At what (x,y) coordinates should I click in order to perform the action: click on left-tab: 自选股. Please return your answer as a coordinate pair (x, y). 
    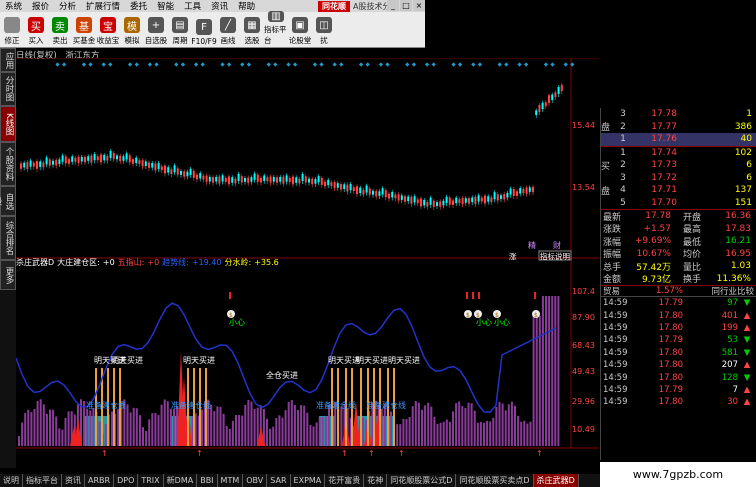
    Looking at the image, I should click on (8, 201).